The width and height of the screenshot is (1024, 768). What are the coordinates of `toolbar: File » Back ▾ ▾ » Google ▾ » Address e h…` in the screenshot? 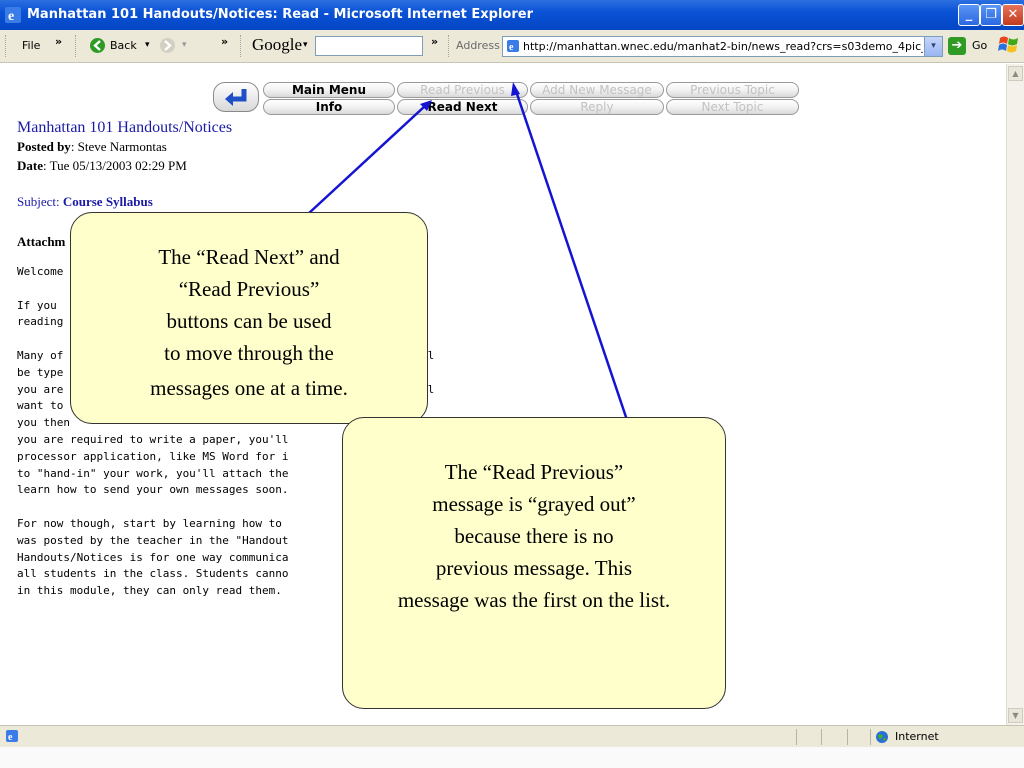 It's located at (512, 46).